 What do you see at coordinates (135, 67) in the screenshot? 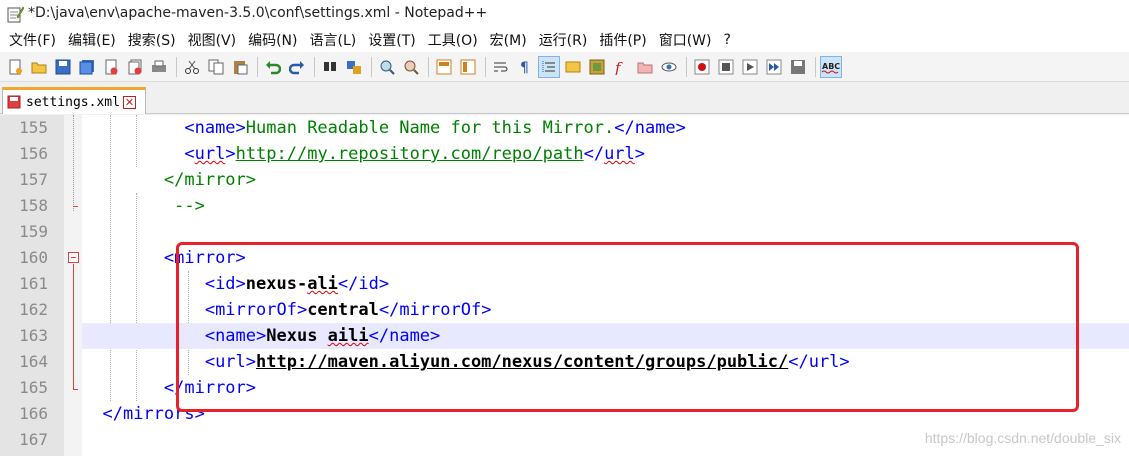
I see `close-all-icon` at bounding box center [135, 67].